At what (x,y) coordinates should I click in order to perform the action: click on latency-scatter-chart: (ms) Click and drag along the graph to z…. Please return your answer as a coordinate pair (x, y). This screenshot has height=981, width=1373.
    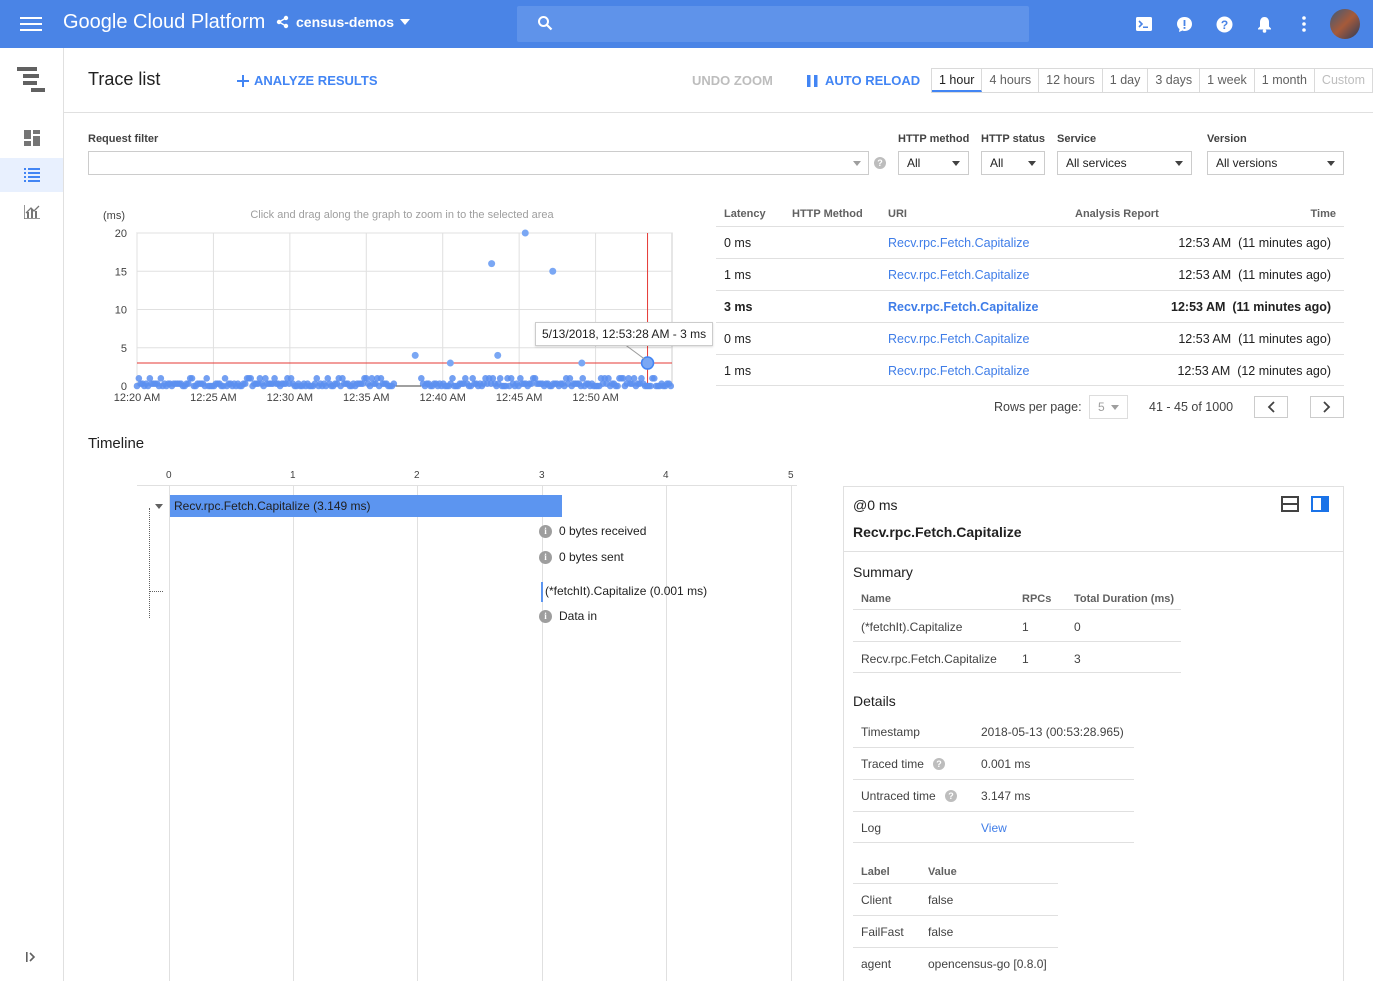
    Looking at the image, I should click on (410, 310).